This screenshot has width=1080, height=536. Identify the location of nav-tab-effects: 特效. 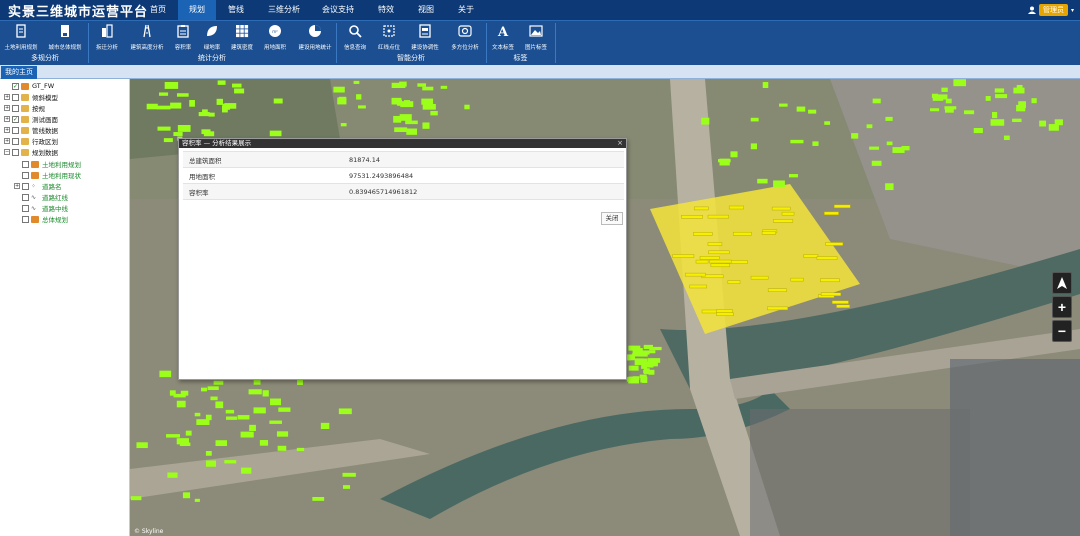
(386, 10).